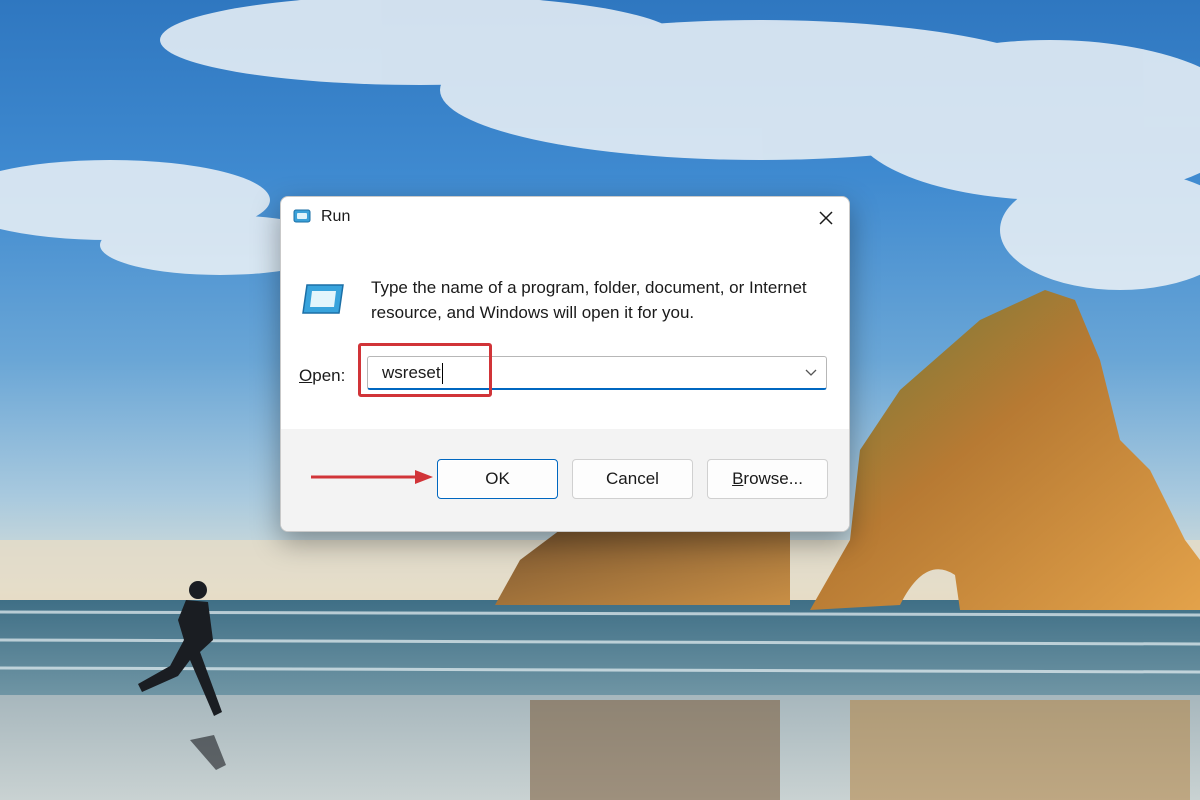 The height and width of the screenshot is (800, 1200). Describe the element at coordinates (372, 477) in the screenshot. I see `arrow-annotation-icon` at that location.